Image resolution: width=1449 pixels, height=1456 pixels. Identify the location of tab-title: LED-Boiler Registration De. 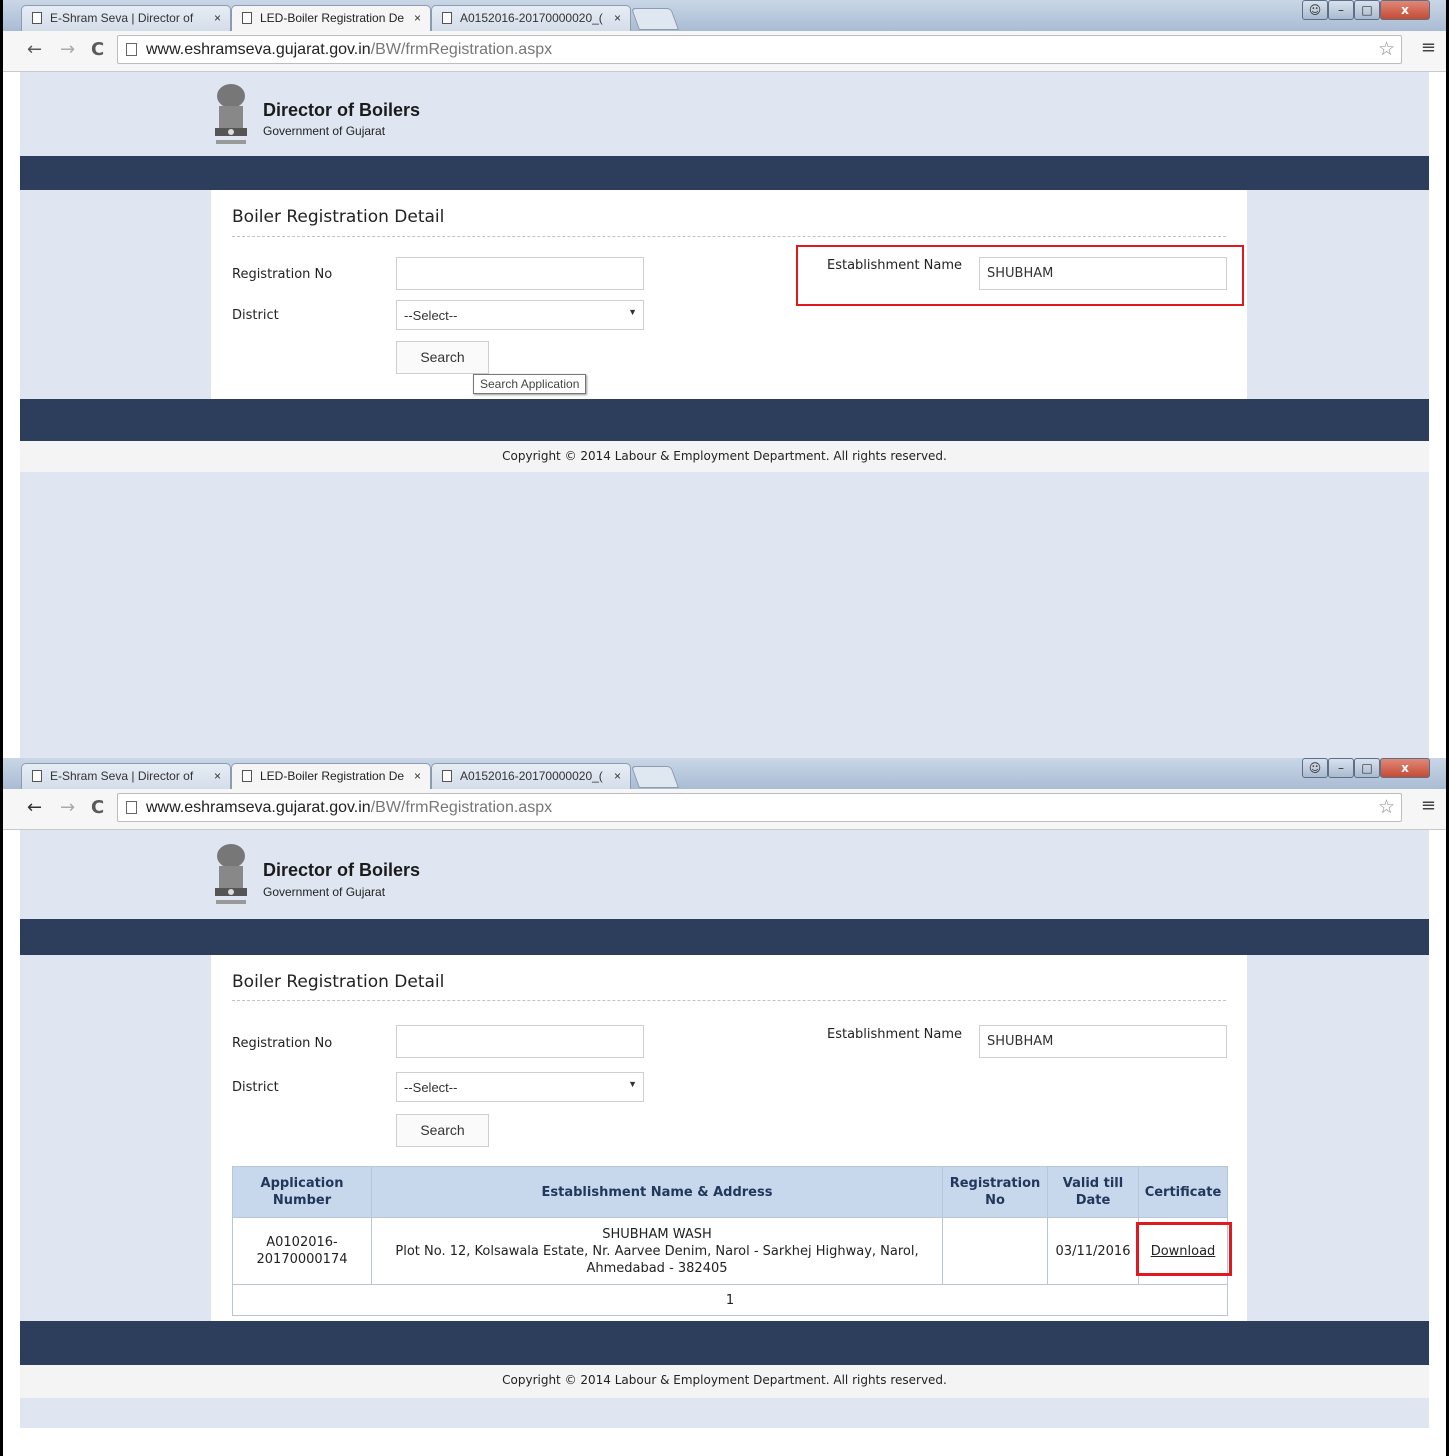
(332, 776).